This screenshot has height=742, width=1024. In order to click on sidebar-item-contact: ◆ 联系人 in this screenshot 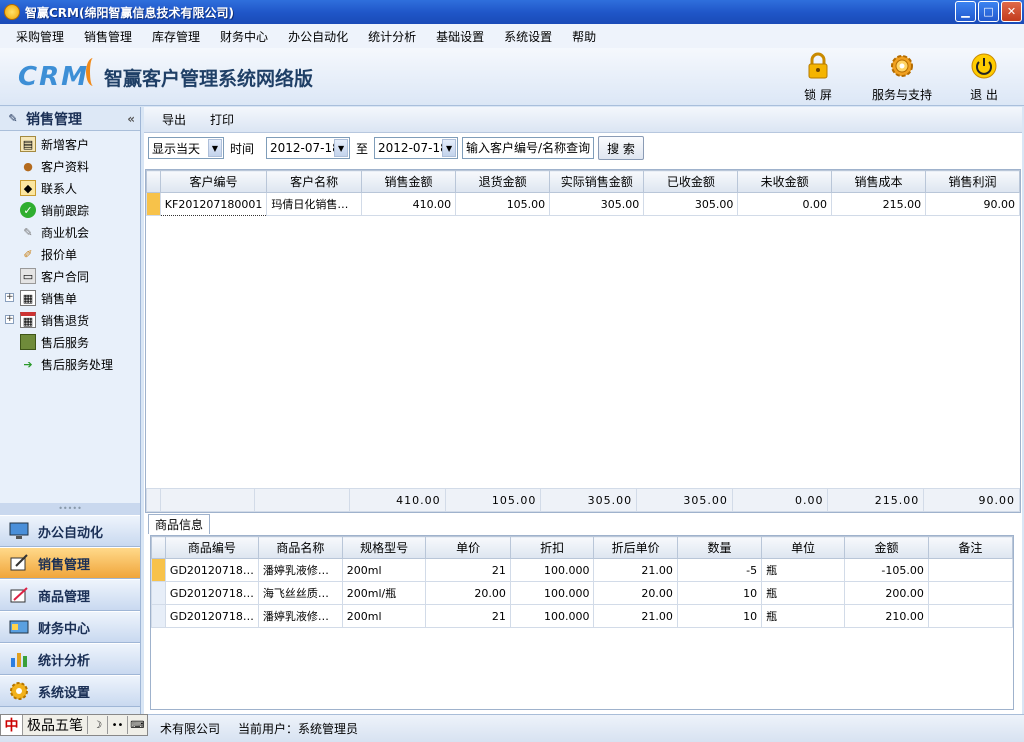, I will do `click(70, 188)`.